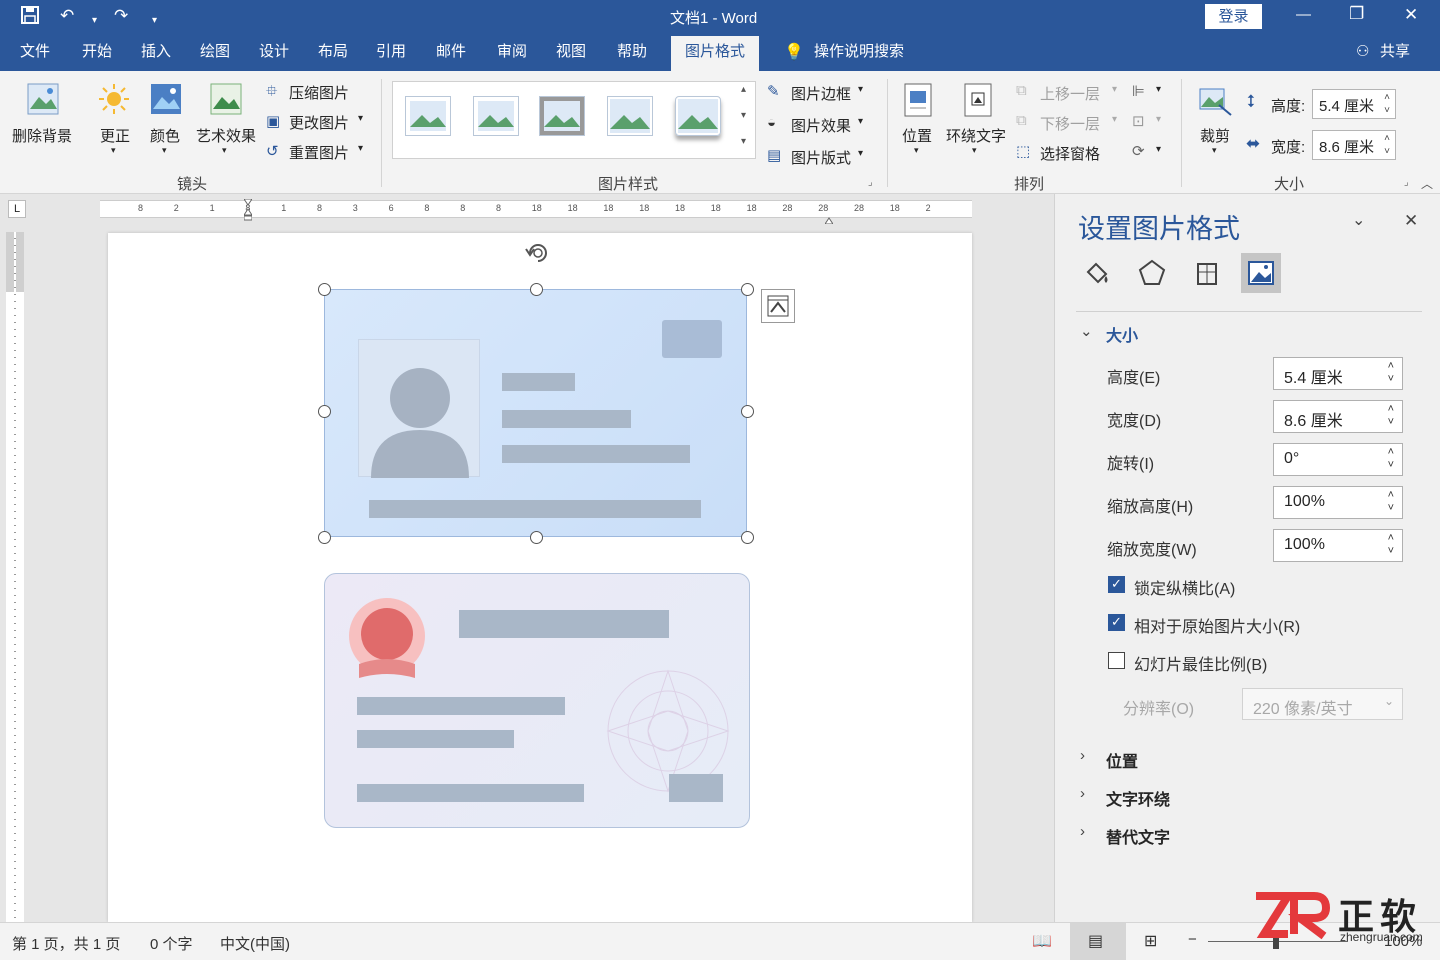 The width and height of the screenshot is (1440, 960). Describe the element at coordinates (35, 52) in the screenshot. I see `tab-file: 文件` at that location.